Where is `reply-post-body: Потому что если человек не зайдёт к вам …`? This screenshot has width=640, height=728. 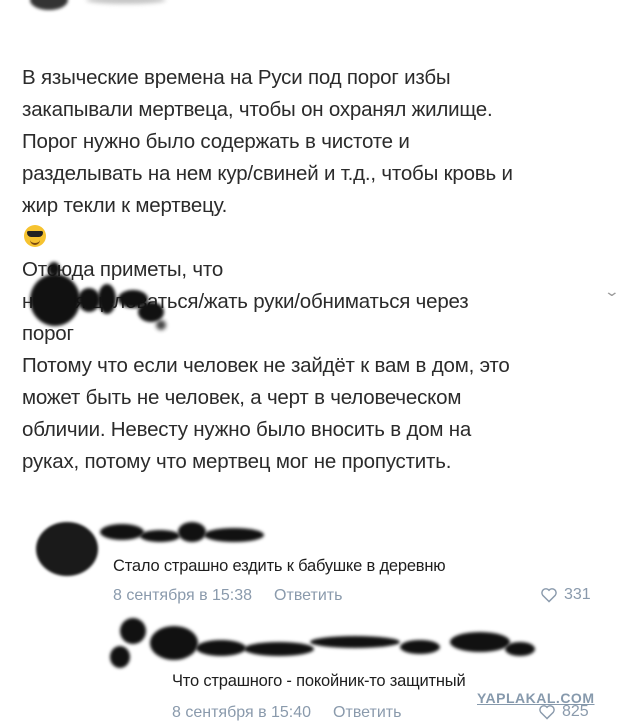 reply-post-body: Потому что если человек не зайдёт к вам … is located at coordinates (266, 413).